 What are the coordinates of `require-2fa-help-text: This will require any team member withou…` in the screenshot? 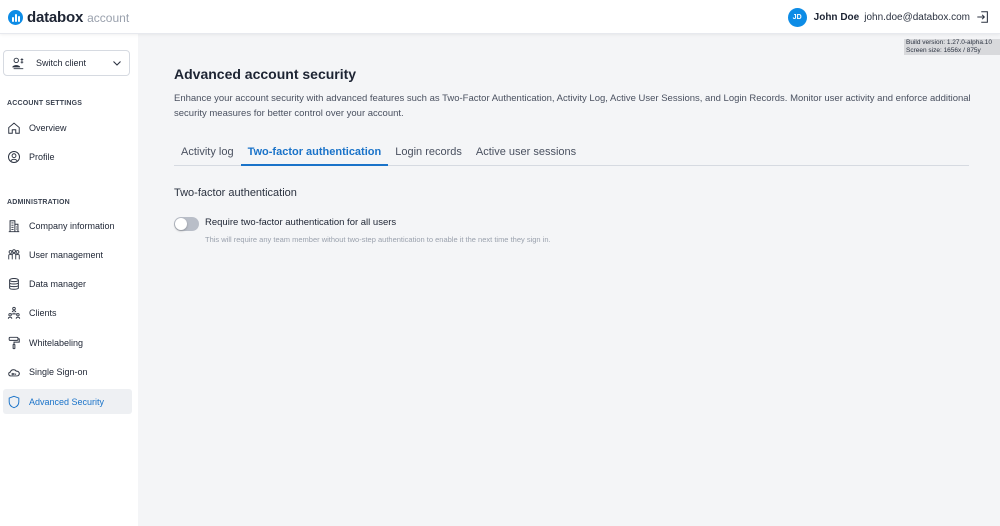 It's located at (378, 239).